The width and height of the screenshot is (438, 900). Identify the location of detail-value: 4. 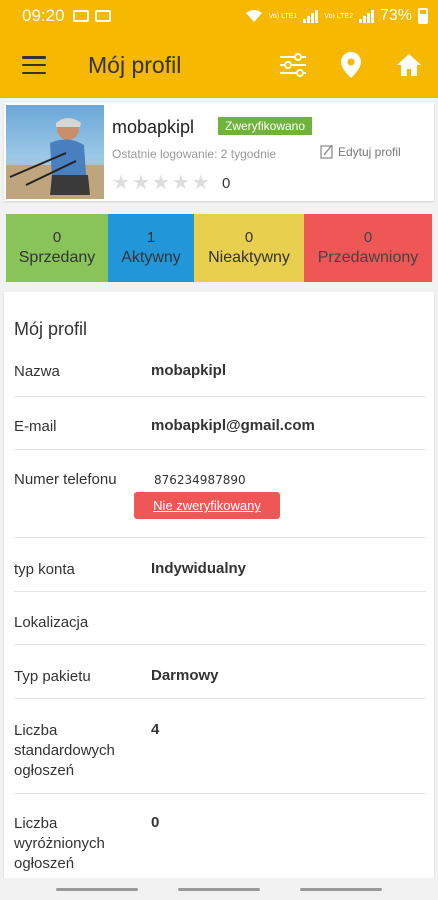
(155, 729).